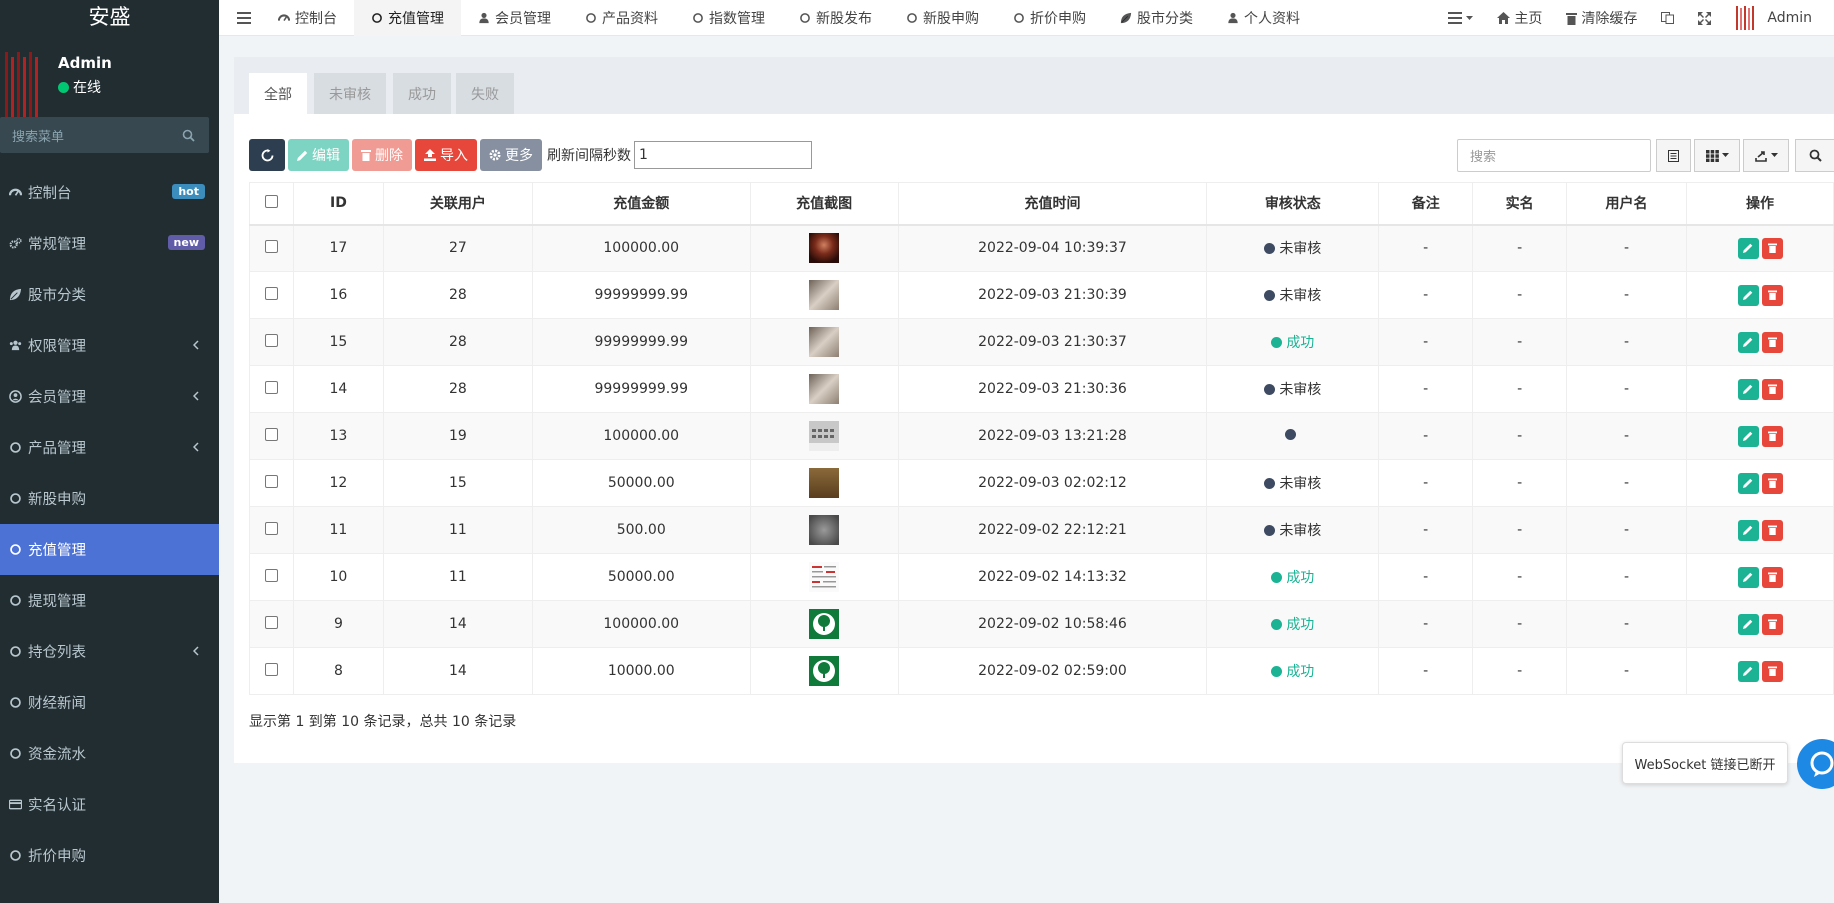 The width and height of the screenshot is (1834, 903). I want to click on menu-toggle-icon, so click(244, 17).